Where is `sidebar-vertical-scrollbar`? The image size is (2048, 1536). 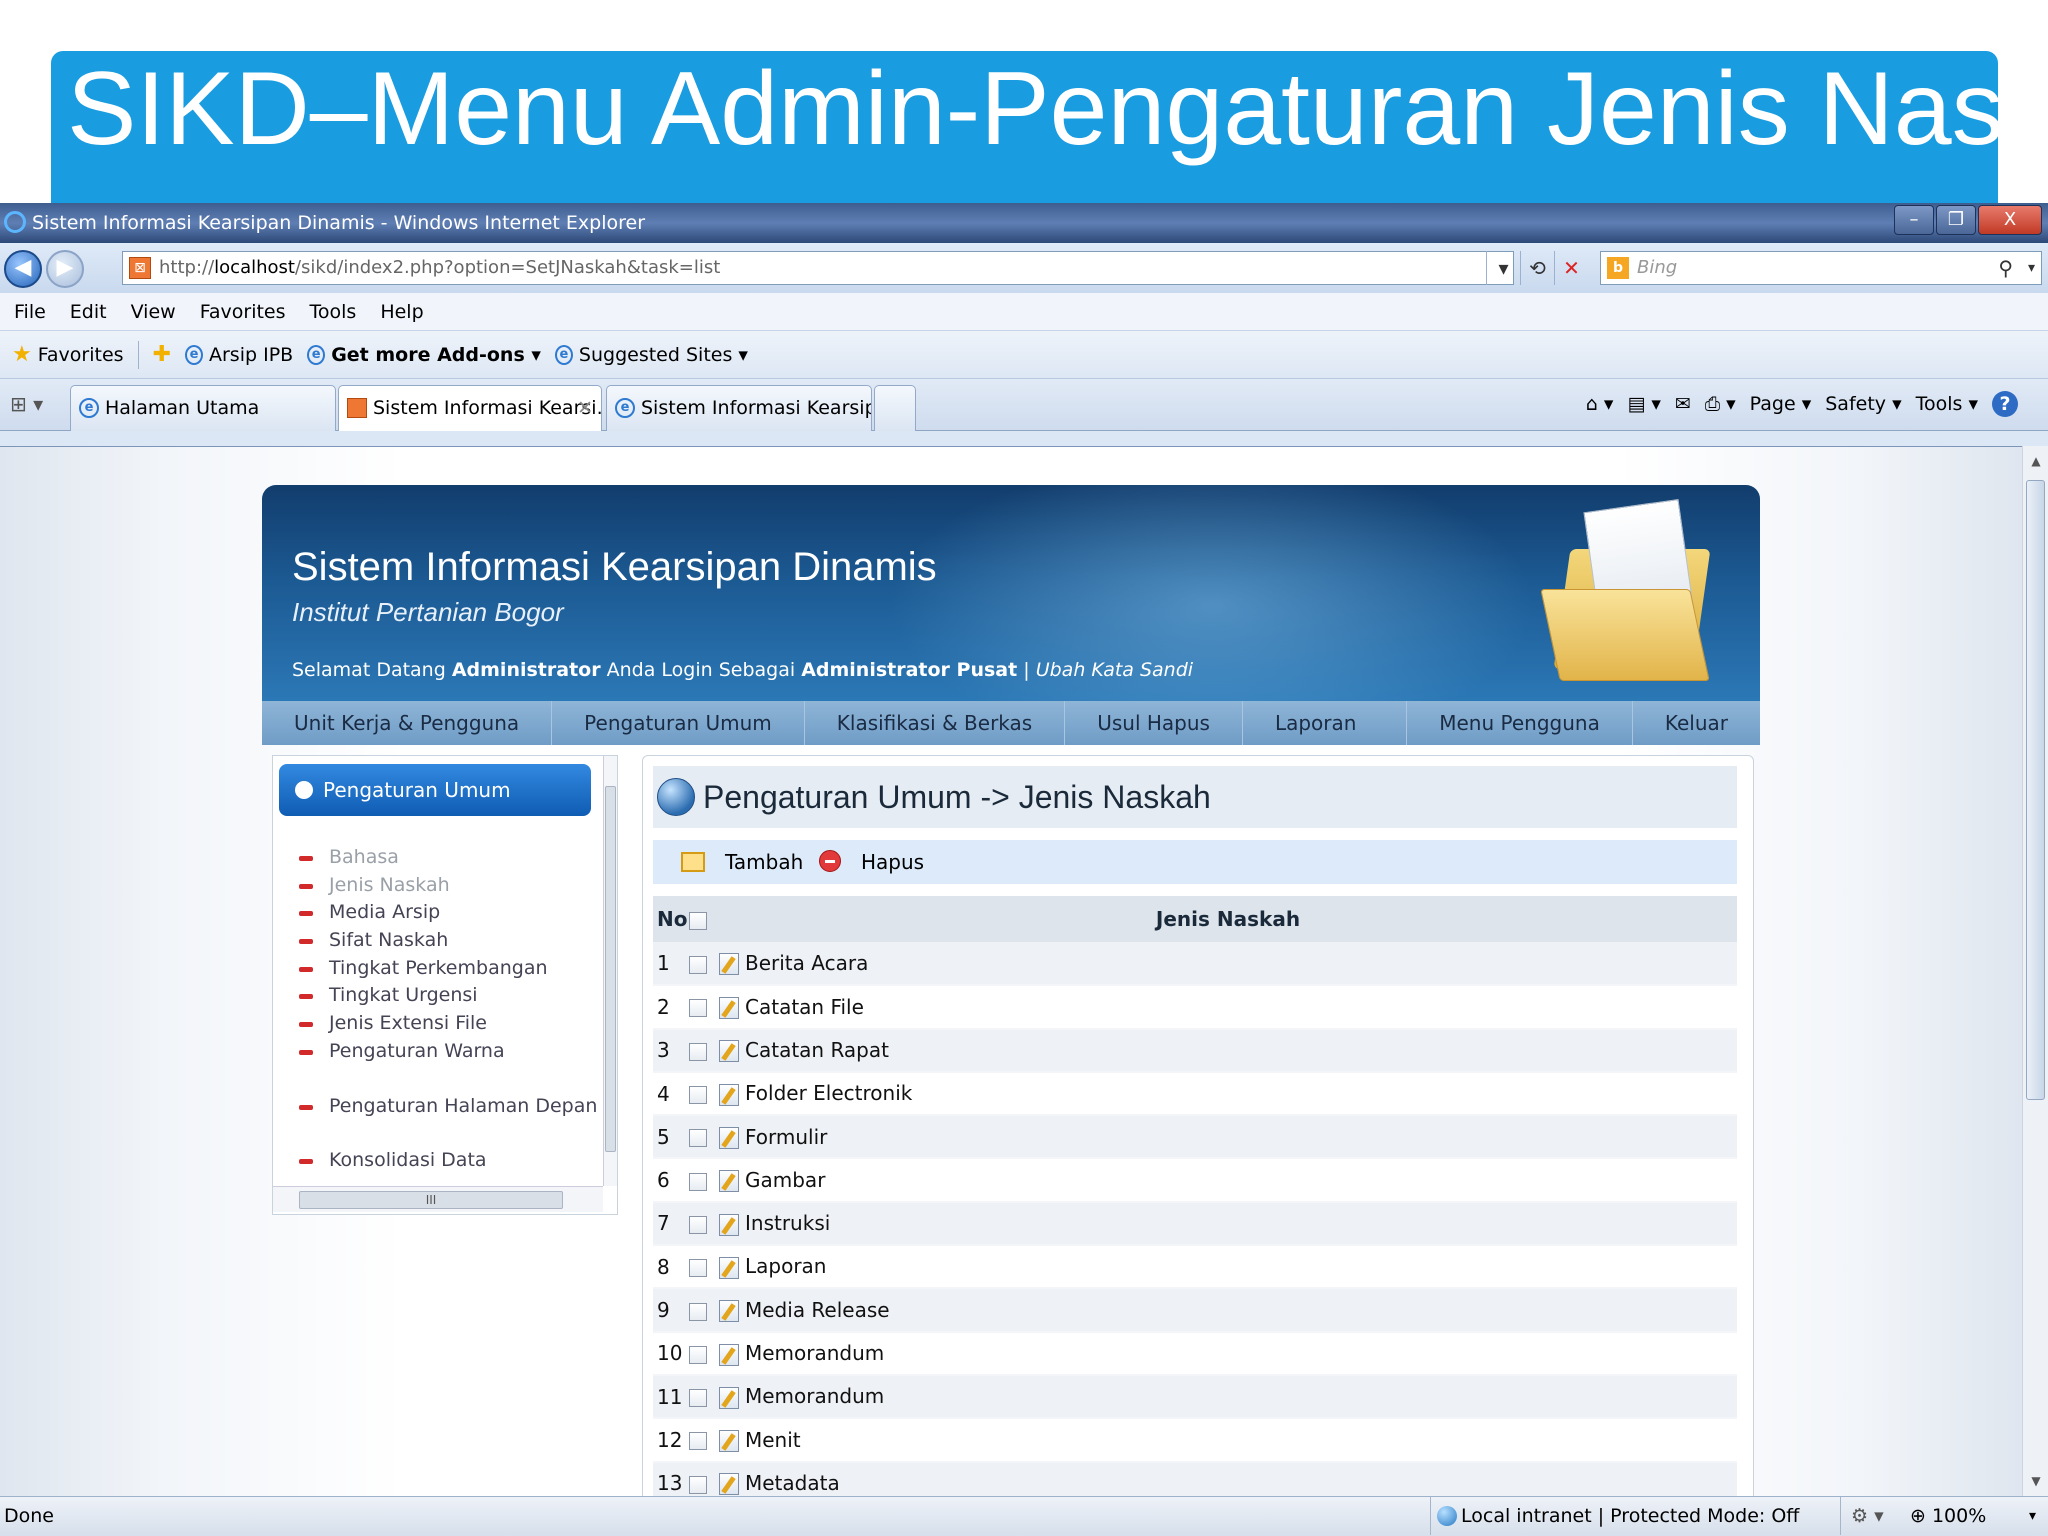
sidebar-vertical-scrollbar is located at coordinates (610, 971).